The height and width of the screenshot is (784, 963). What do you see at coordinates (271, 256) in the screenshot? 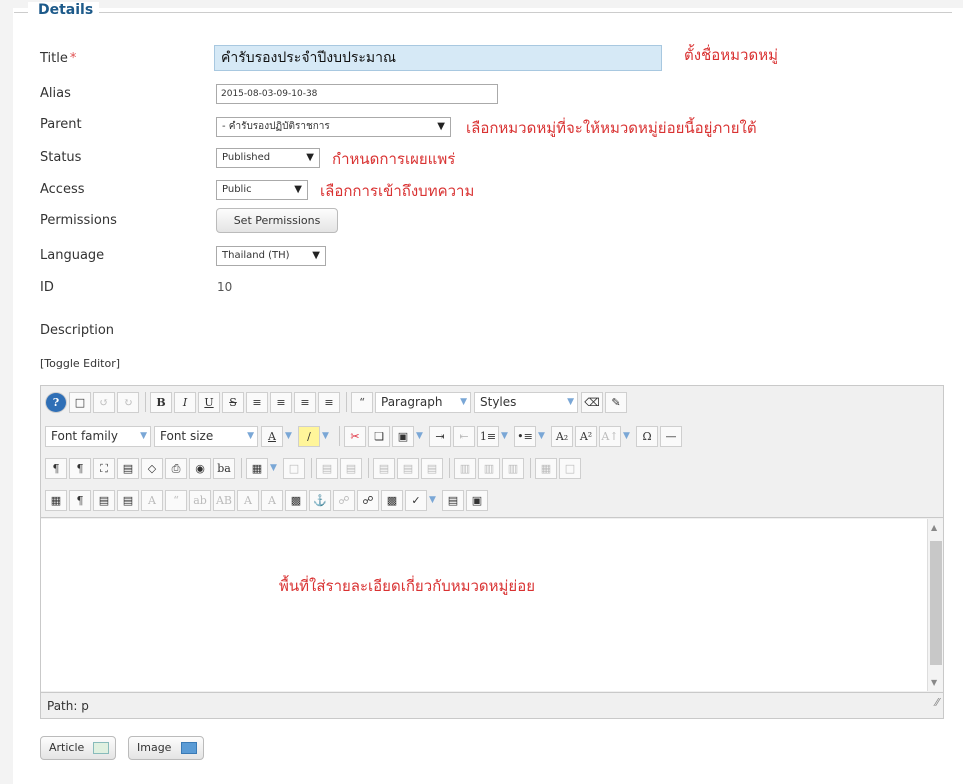
I see `language-select: Thailand (TH) ▼` at bounding box center [271, 256].